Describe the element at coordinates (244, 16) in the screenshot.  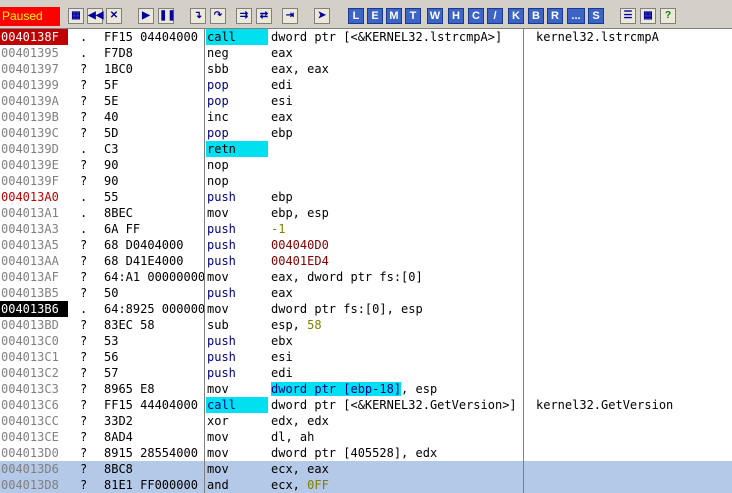
I see `trace-into-icon: ⇉` at that location.